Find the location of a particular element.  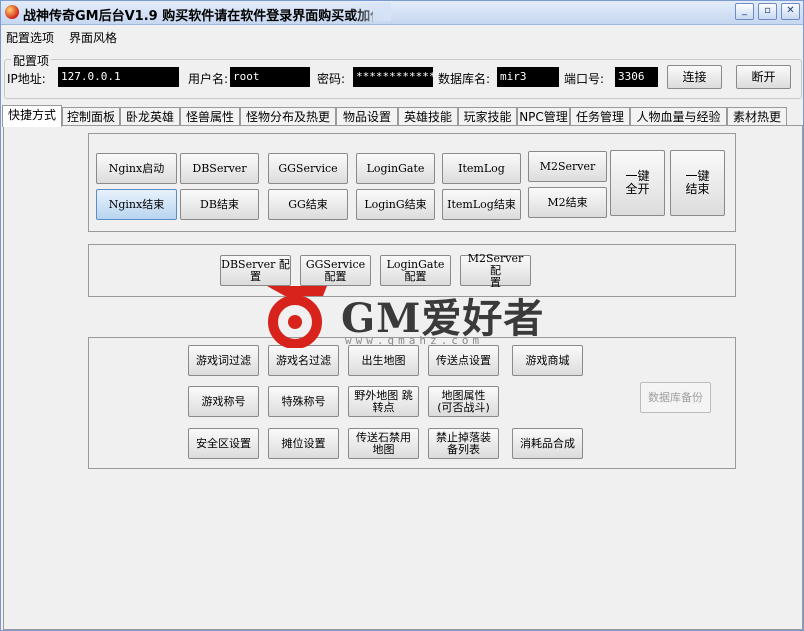

name-filter-button: 游戏名过滤 is located at coordinates (303, 360).